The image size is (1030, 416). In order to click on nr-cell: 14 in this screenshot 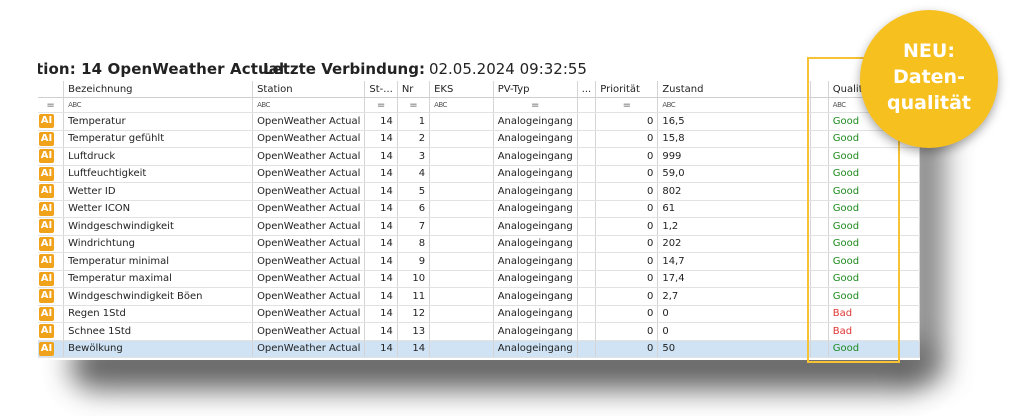, I will do `click(414, 349)`.